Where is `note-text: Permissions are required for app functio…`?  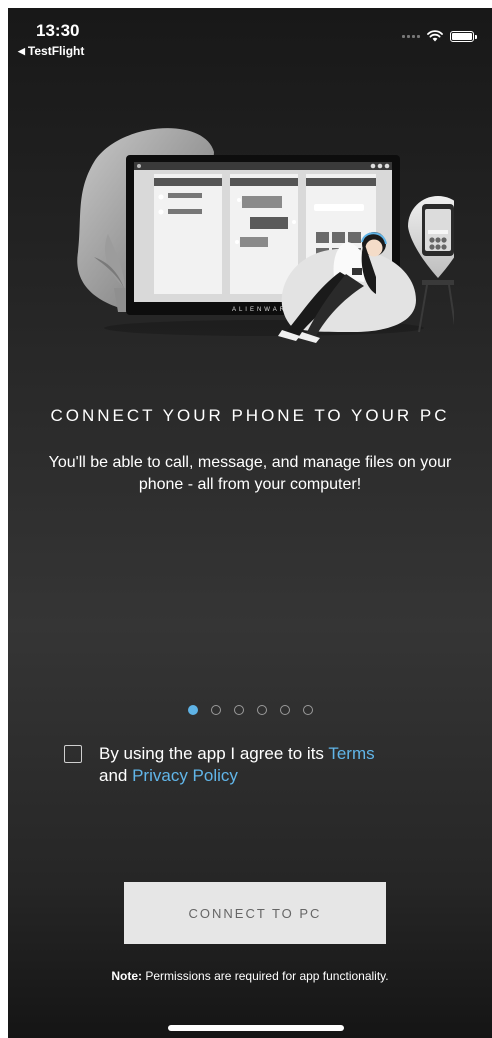 note-text: Permissions are required for app functio… is located at coordinates (265, 976).